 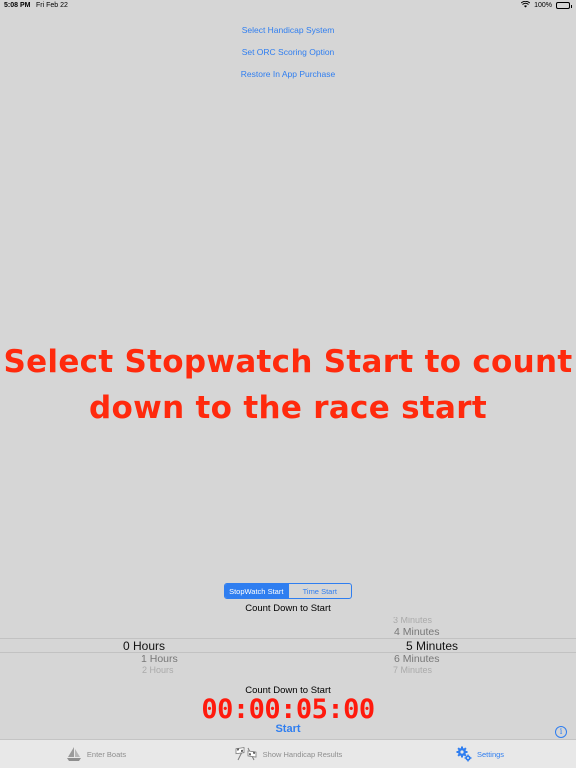 I want to click on select-handicap-system-link: Select Handicap System, so click(x=288, y=30).